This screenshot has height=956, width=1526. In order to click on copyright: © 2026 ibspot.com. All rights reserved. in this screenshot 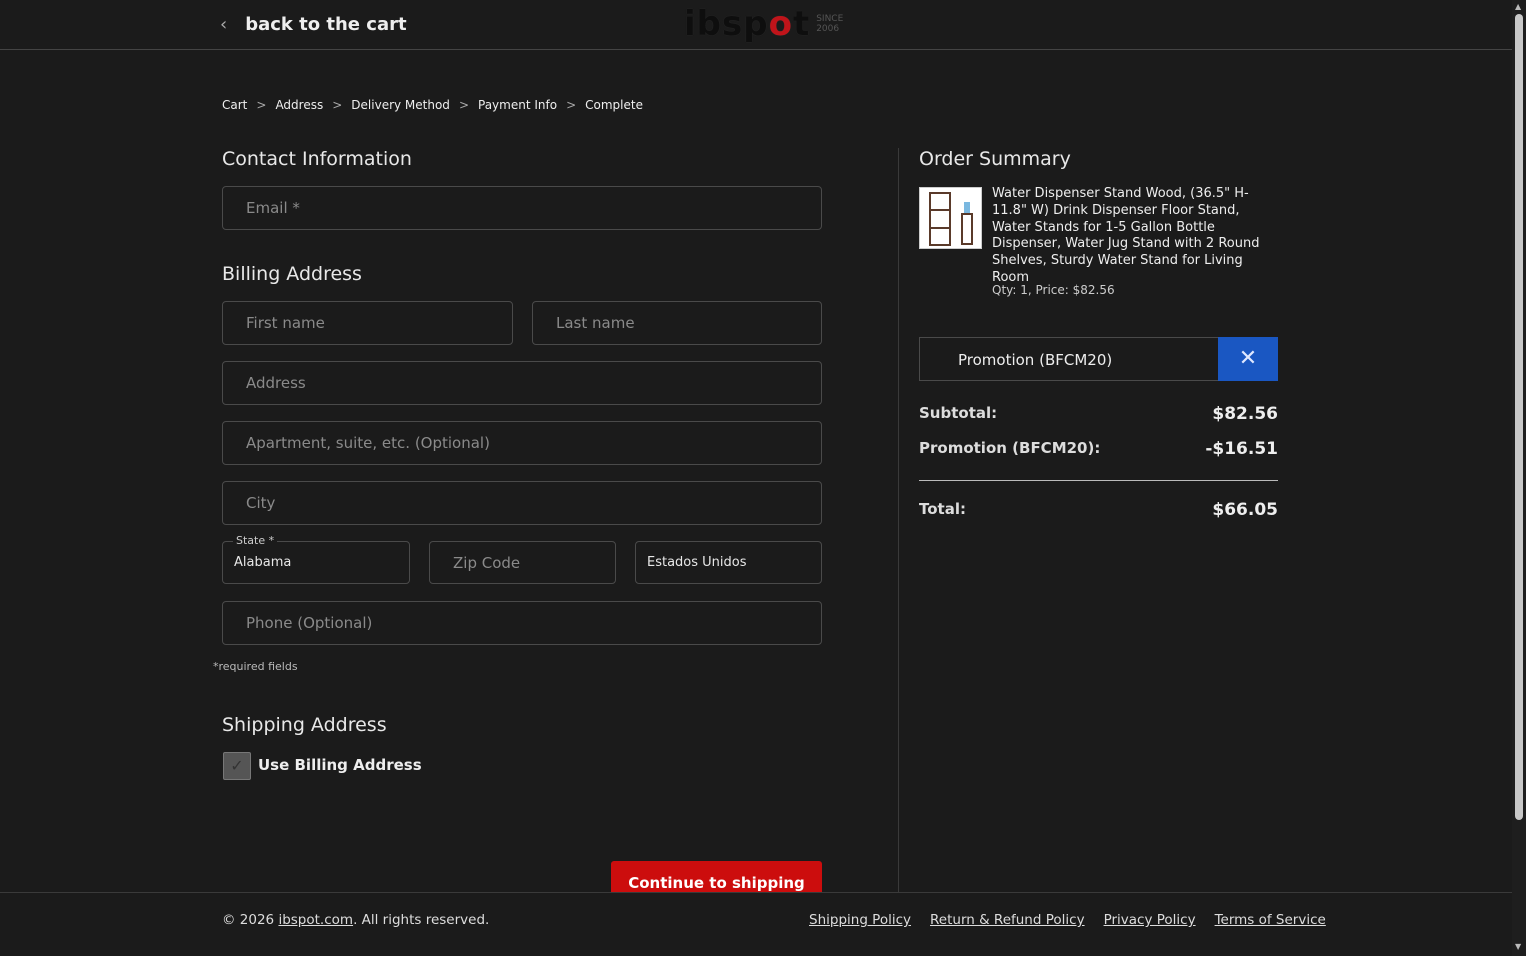, I will do `click(356, 920)`.